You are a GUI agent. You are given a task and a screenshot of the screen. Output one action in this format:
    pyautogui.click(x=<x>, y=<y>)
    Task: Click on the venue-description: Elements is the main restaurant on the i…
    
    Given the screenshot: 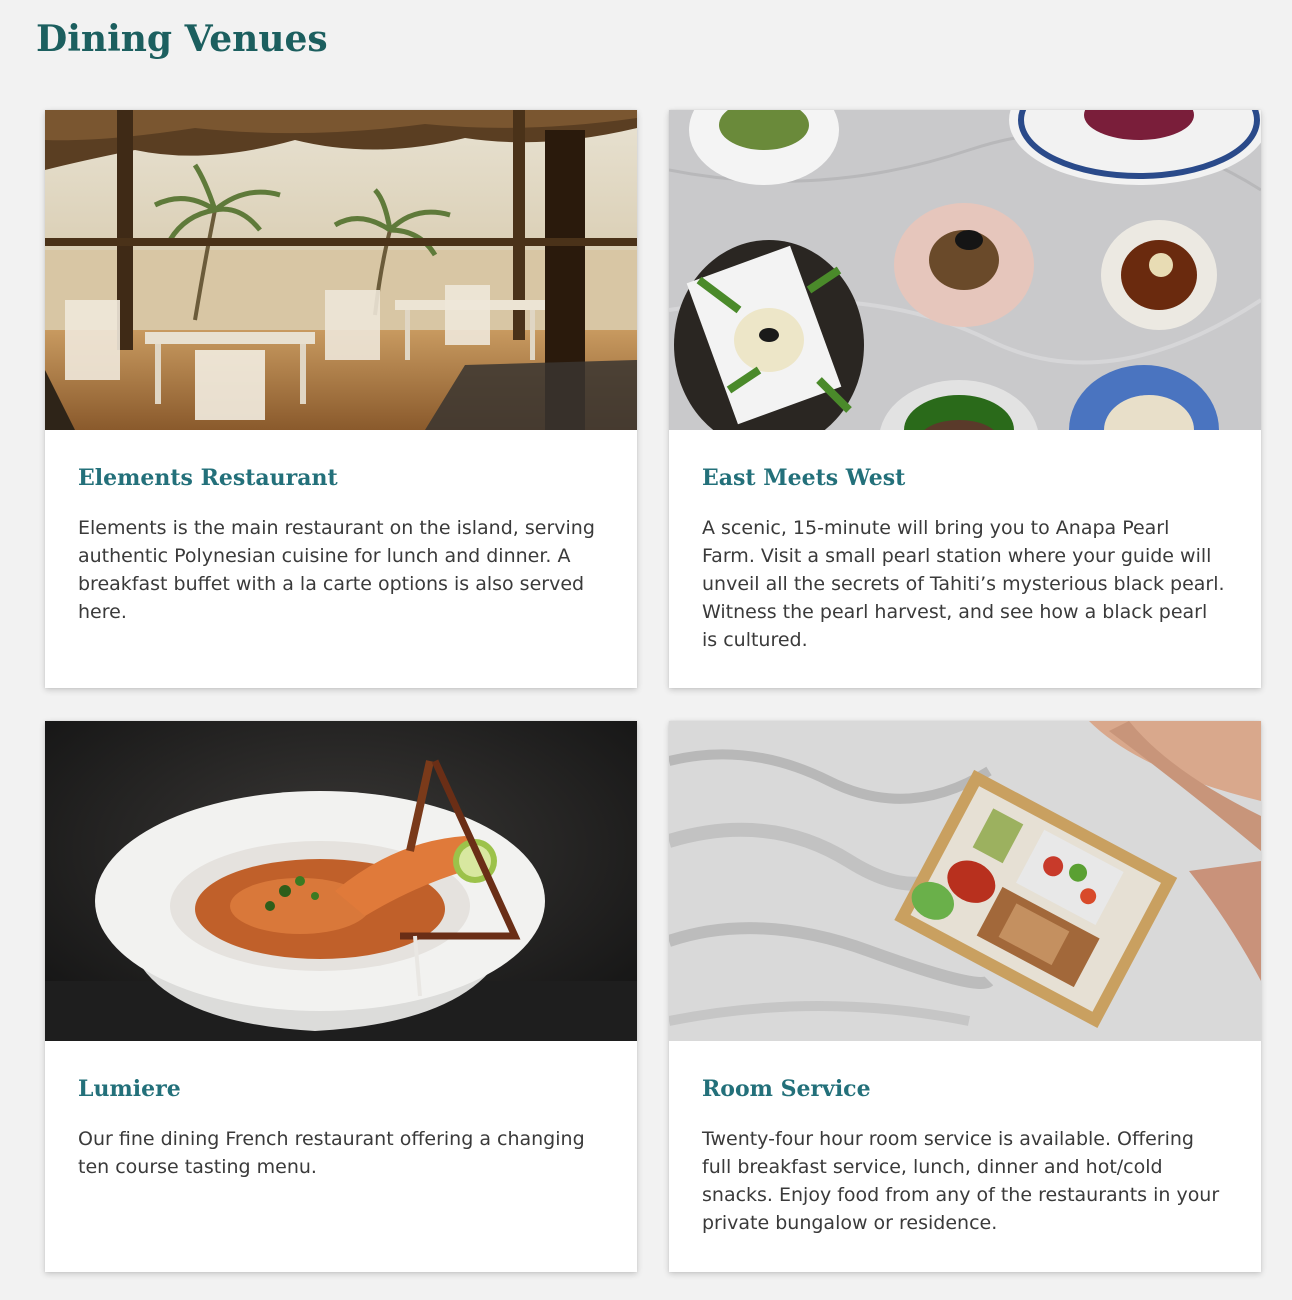 What is the action you would take?
    pyautogui.click(x=336, y=570)
    